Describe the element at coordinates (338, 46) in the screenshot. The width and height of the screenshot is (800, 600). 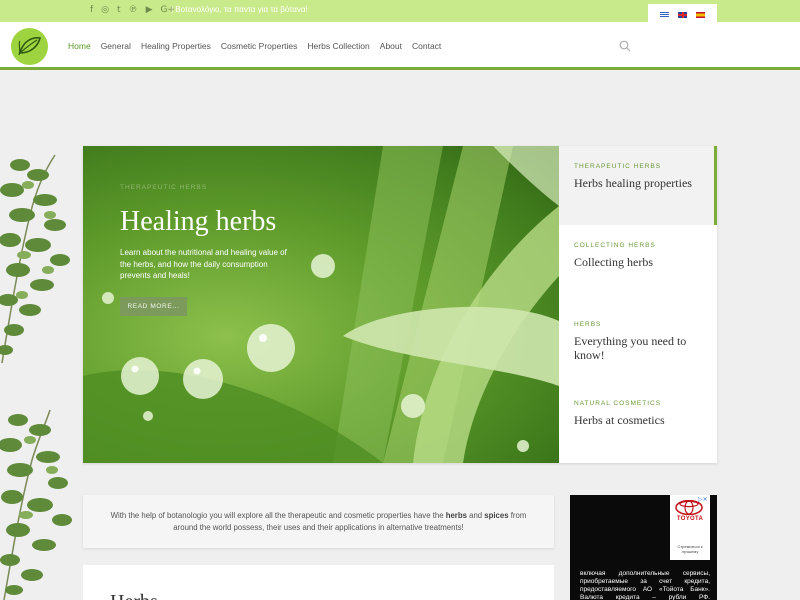
I see `nav-herbs-collection: Herbs Collection` at that location.